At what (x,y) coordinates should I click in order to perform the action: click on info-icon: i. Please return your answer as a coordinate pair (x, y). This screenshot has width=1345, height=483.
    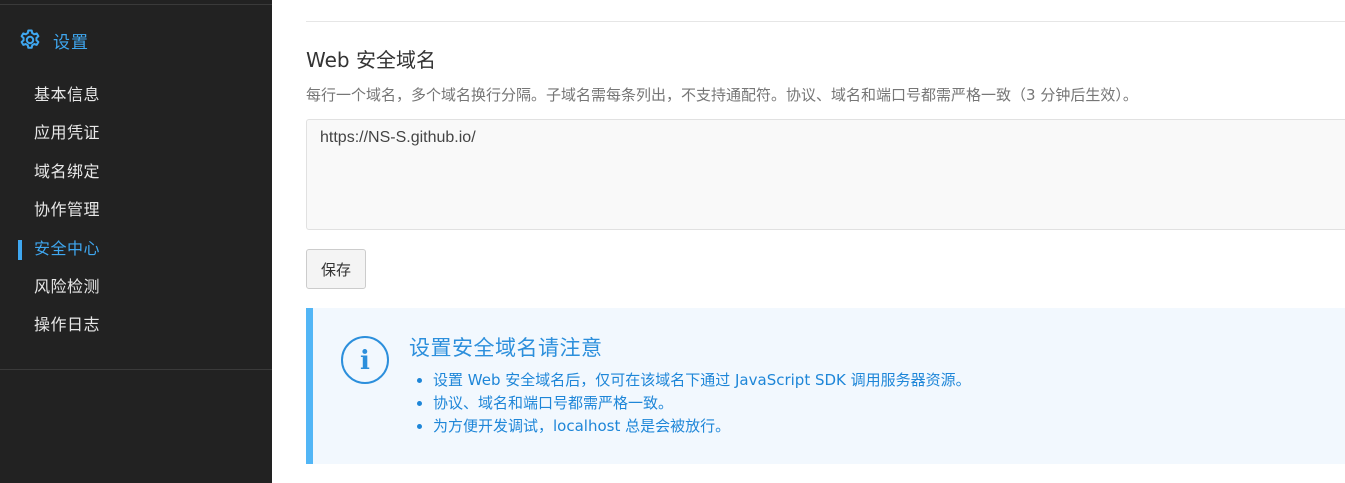
    Looking at the image, I should click on (365, 360).